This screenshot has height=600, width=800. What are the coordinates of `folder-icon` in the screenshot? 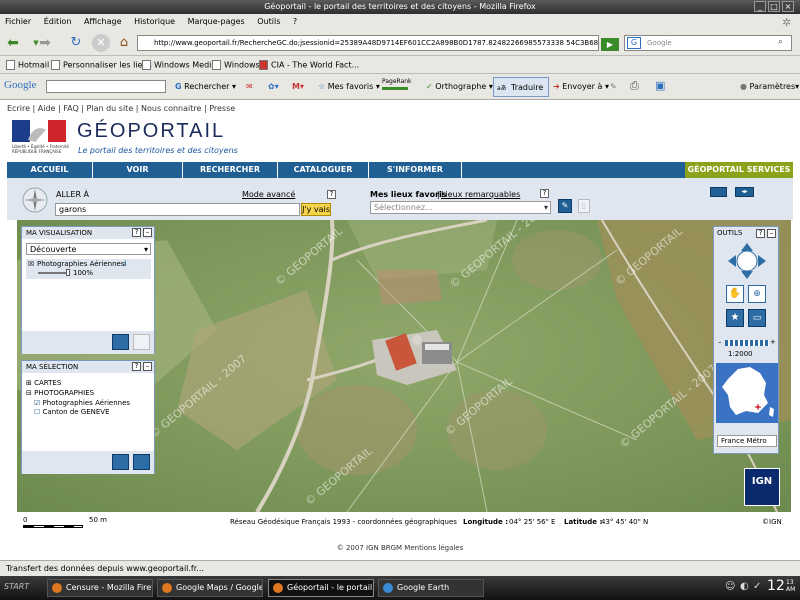 It's located at (120, 462).